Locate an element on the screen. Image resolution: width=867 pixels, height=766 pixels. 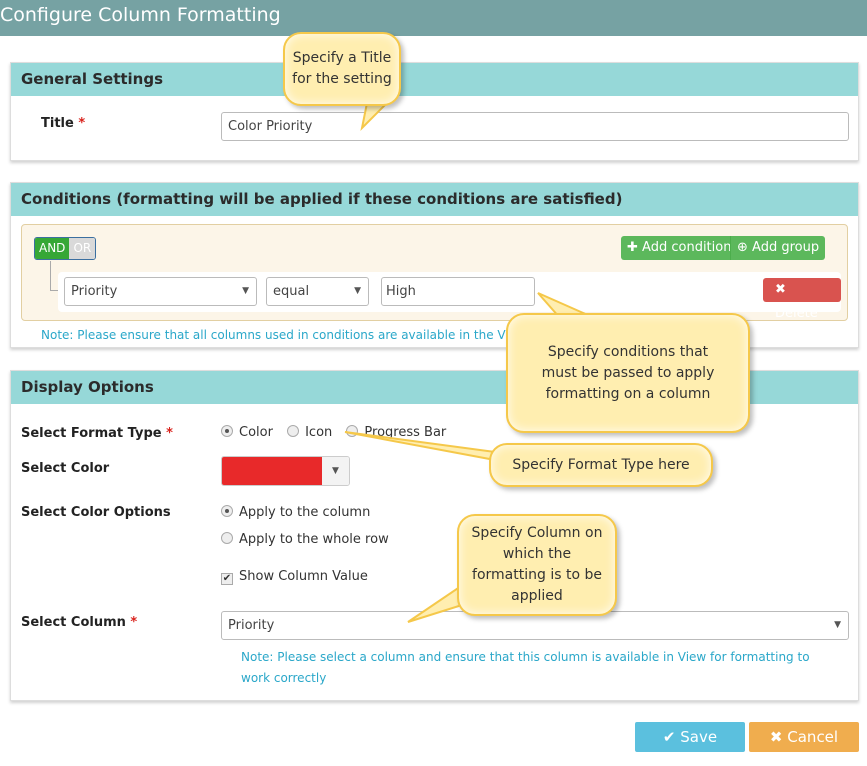
cancel-button: ✖ Cancel is located at coordinates (804, 737).